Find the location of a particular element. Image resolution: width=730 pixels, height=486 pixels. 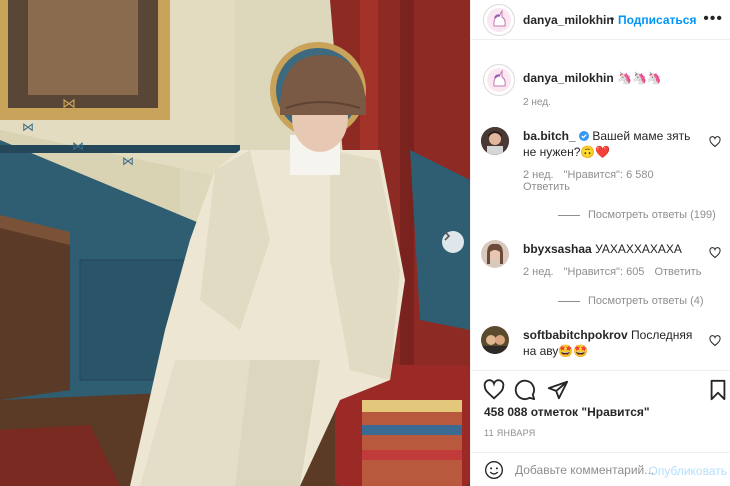

view-replies-button: Посмотреть ответы (199) is located at coordinates (637, 215).